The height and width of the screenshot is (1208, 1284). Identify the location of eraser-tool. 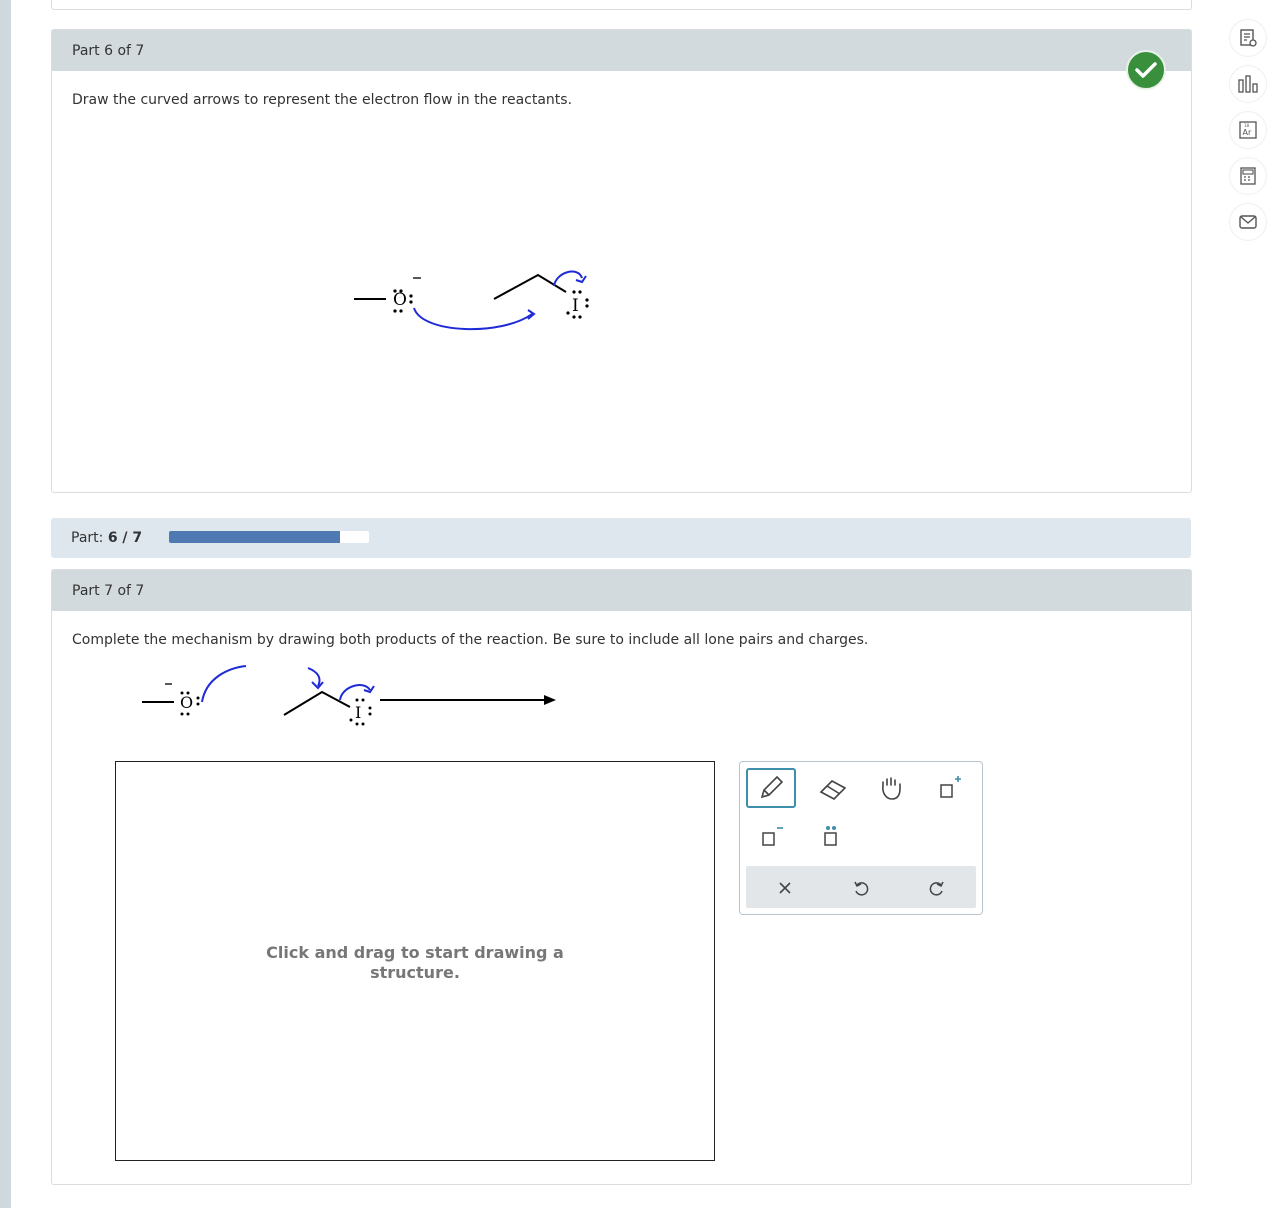
(833, 788).